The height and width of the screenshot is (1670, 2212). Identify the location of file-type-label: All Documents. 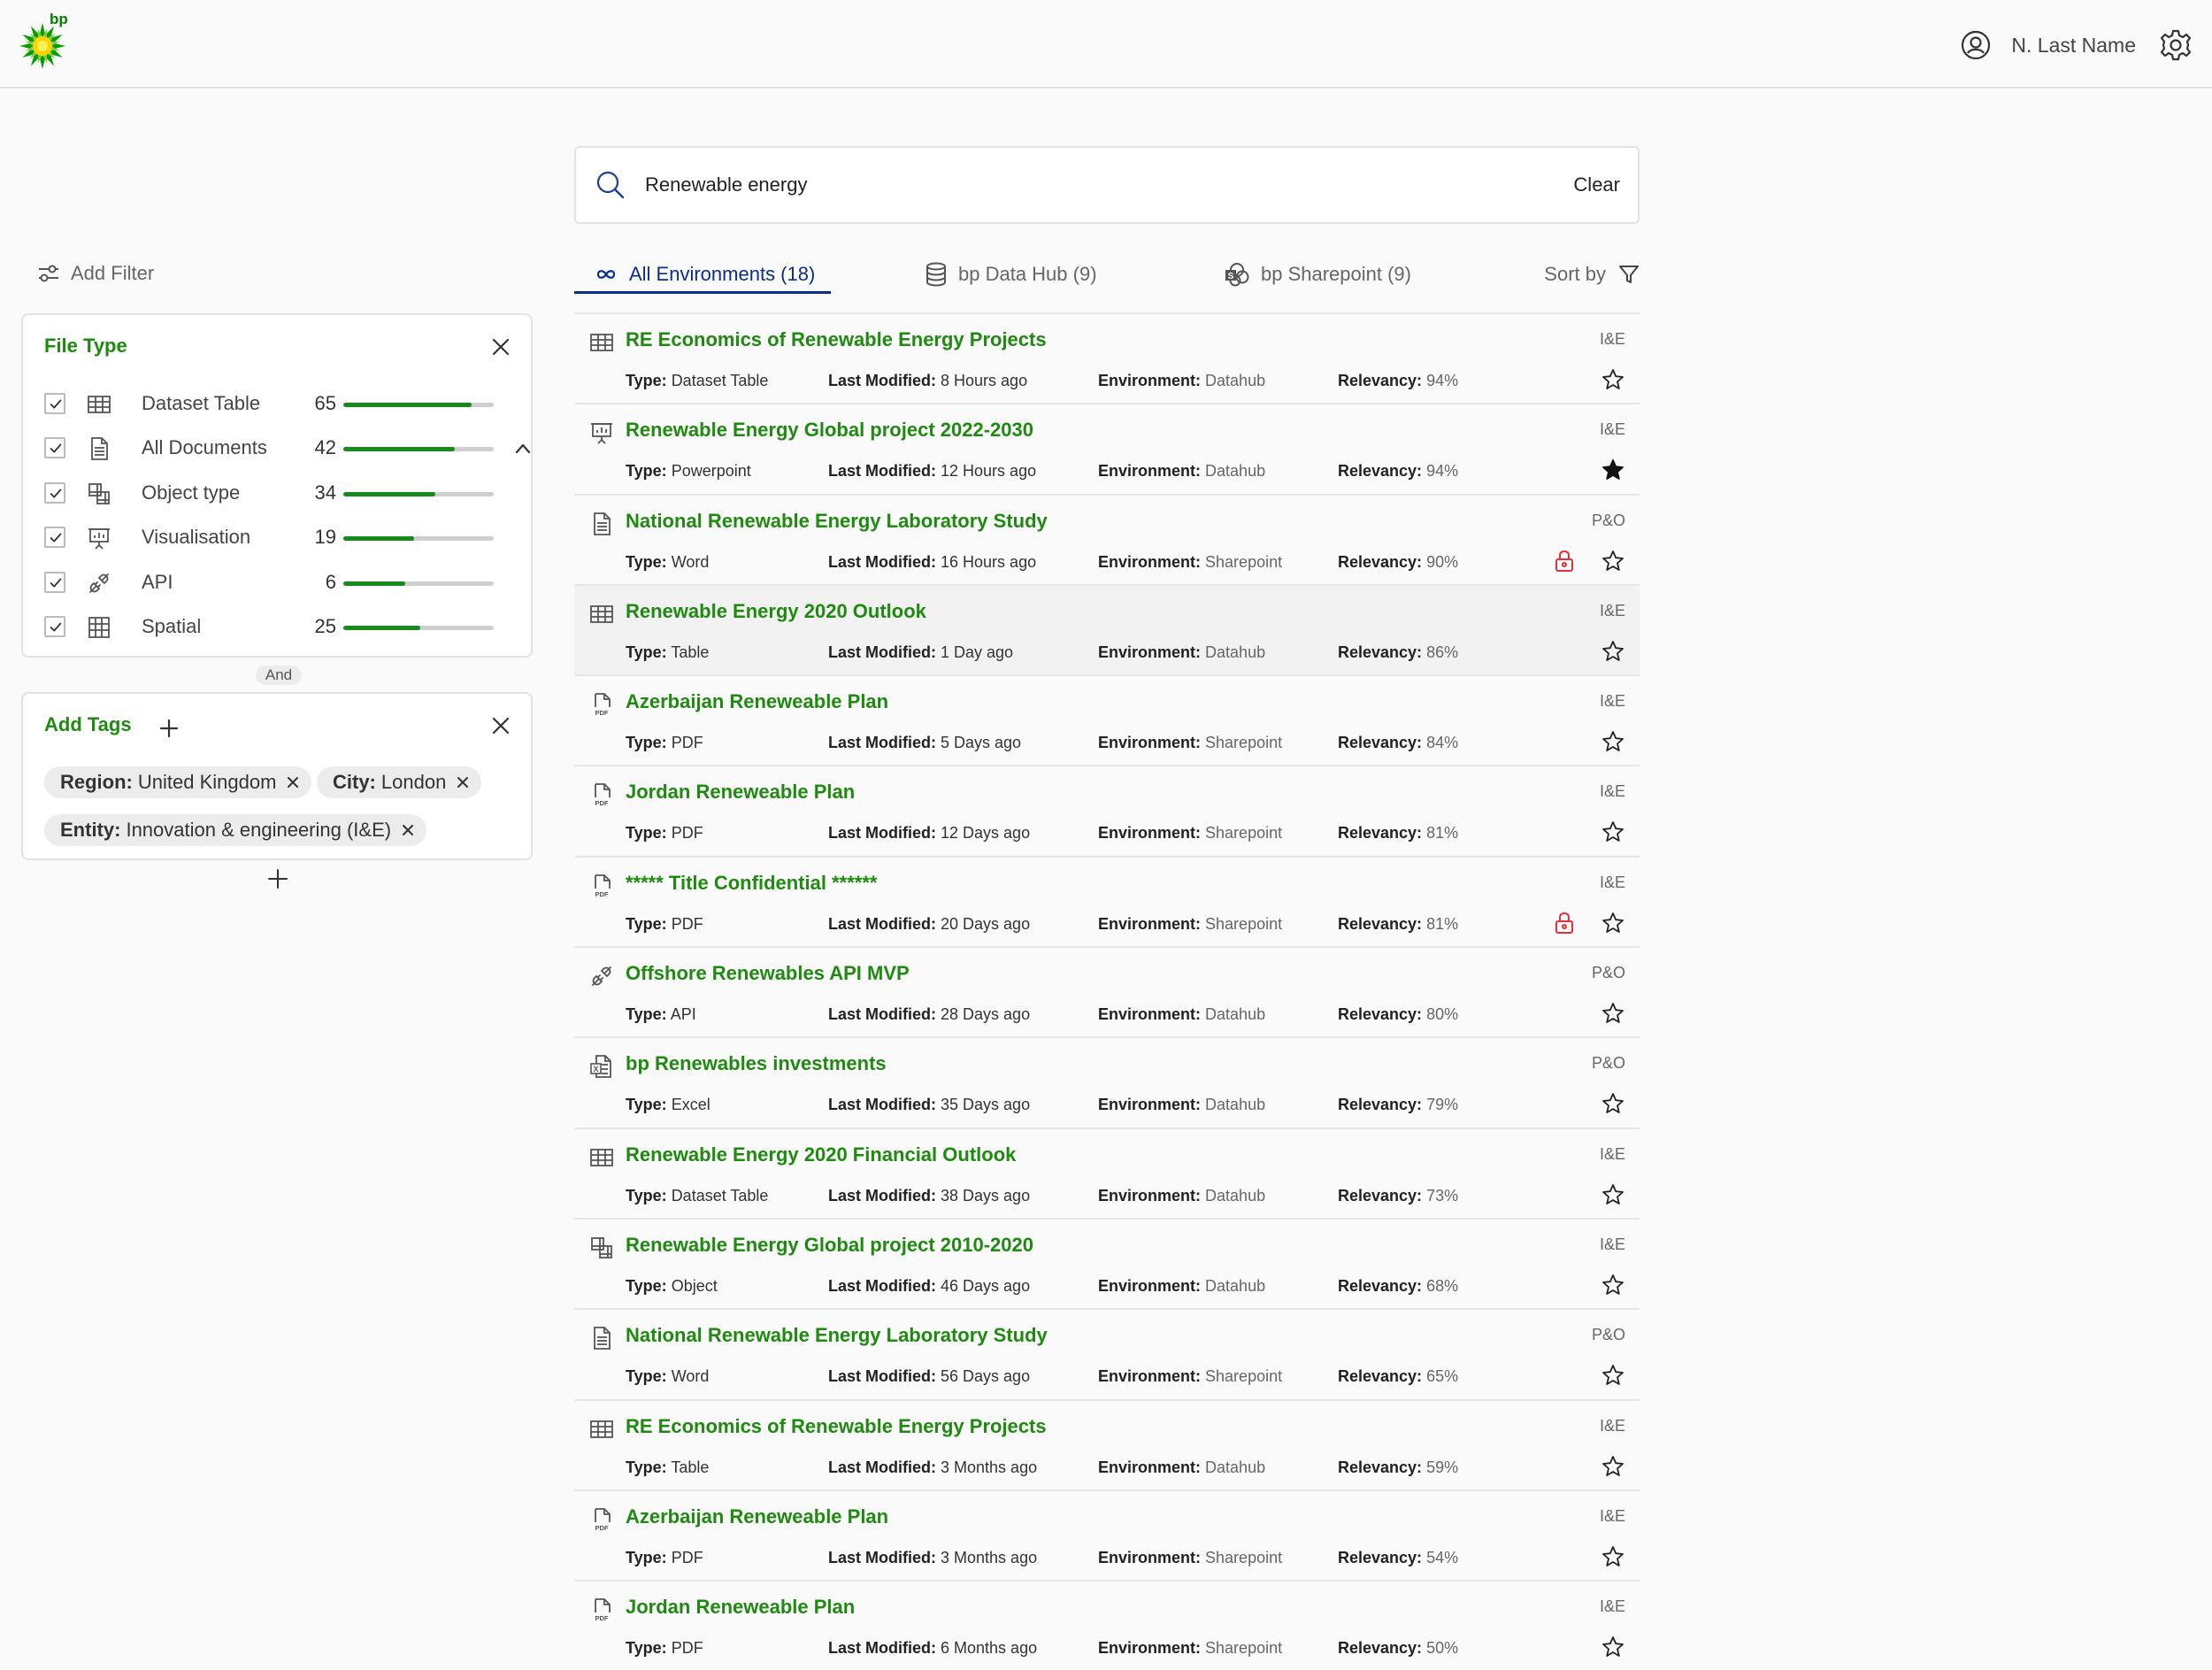
(205, 447).